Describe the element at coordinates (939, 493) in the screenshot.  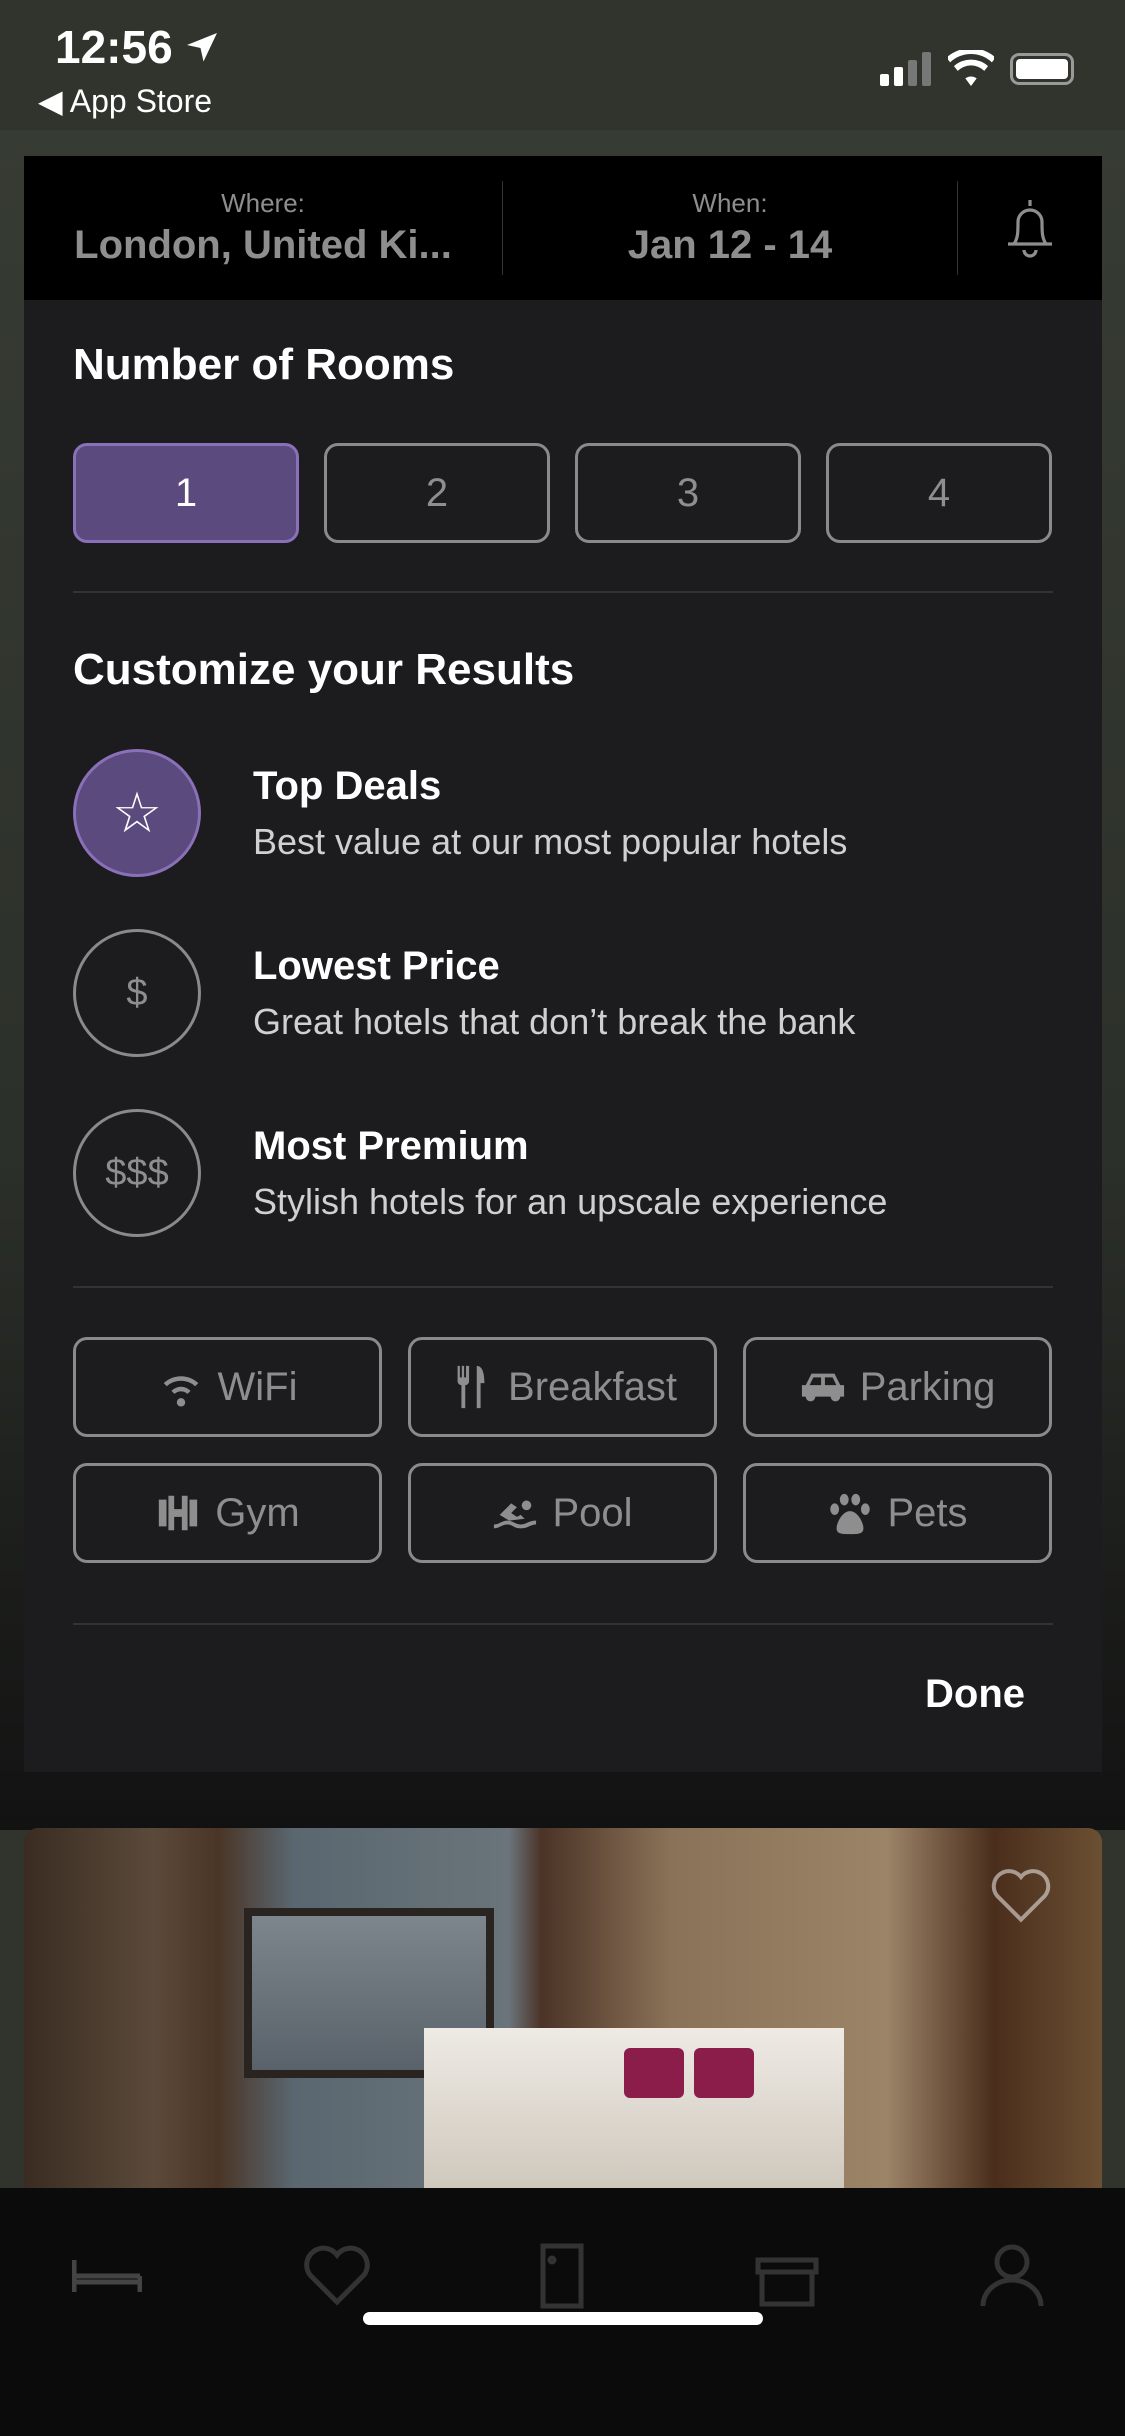
I see `room-option-4: 4` at that location.